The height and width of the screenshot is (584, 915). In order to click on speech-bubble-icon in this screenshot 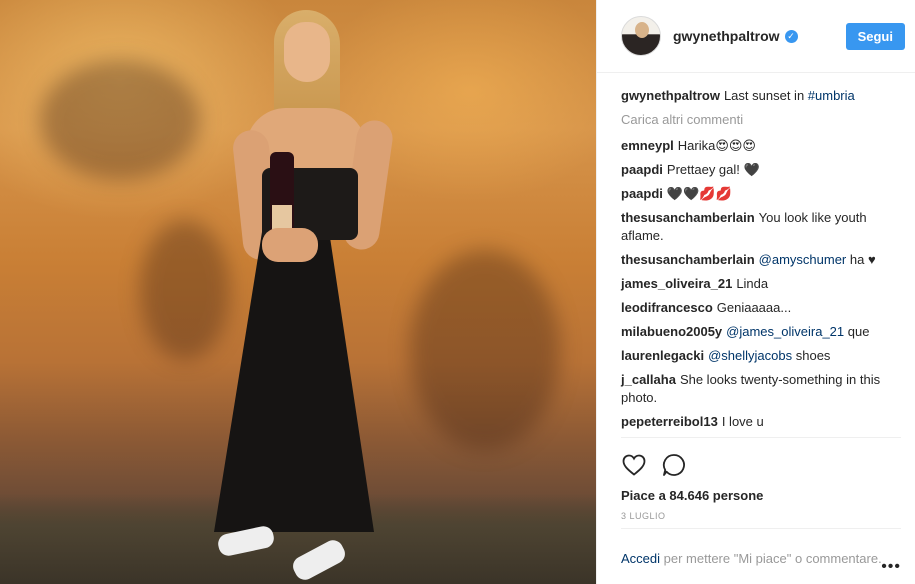, I will do `click(674, 465)`.